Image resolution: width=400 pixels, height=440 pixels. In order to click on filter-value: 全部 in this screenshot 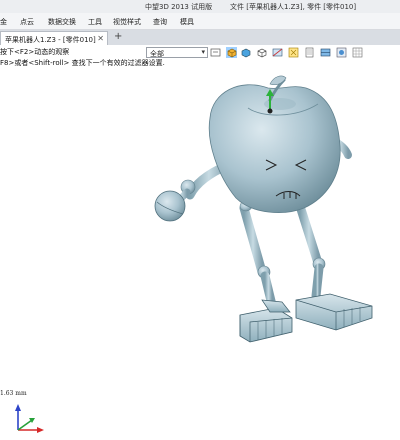, I will do `click(157, 54)`.